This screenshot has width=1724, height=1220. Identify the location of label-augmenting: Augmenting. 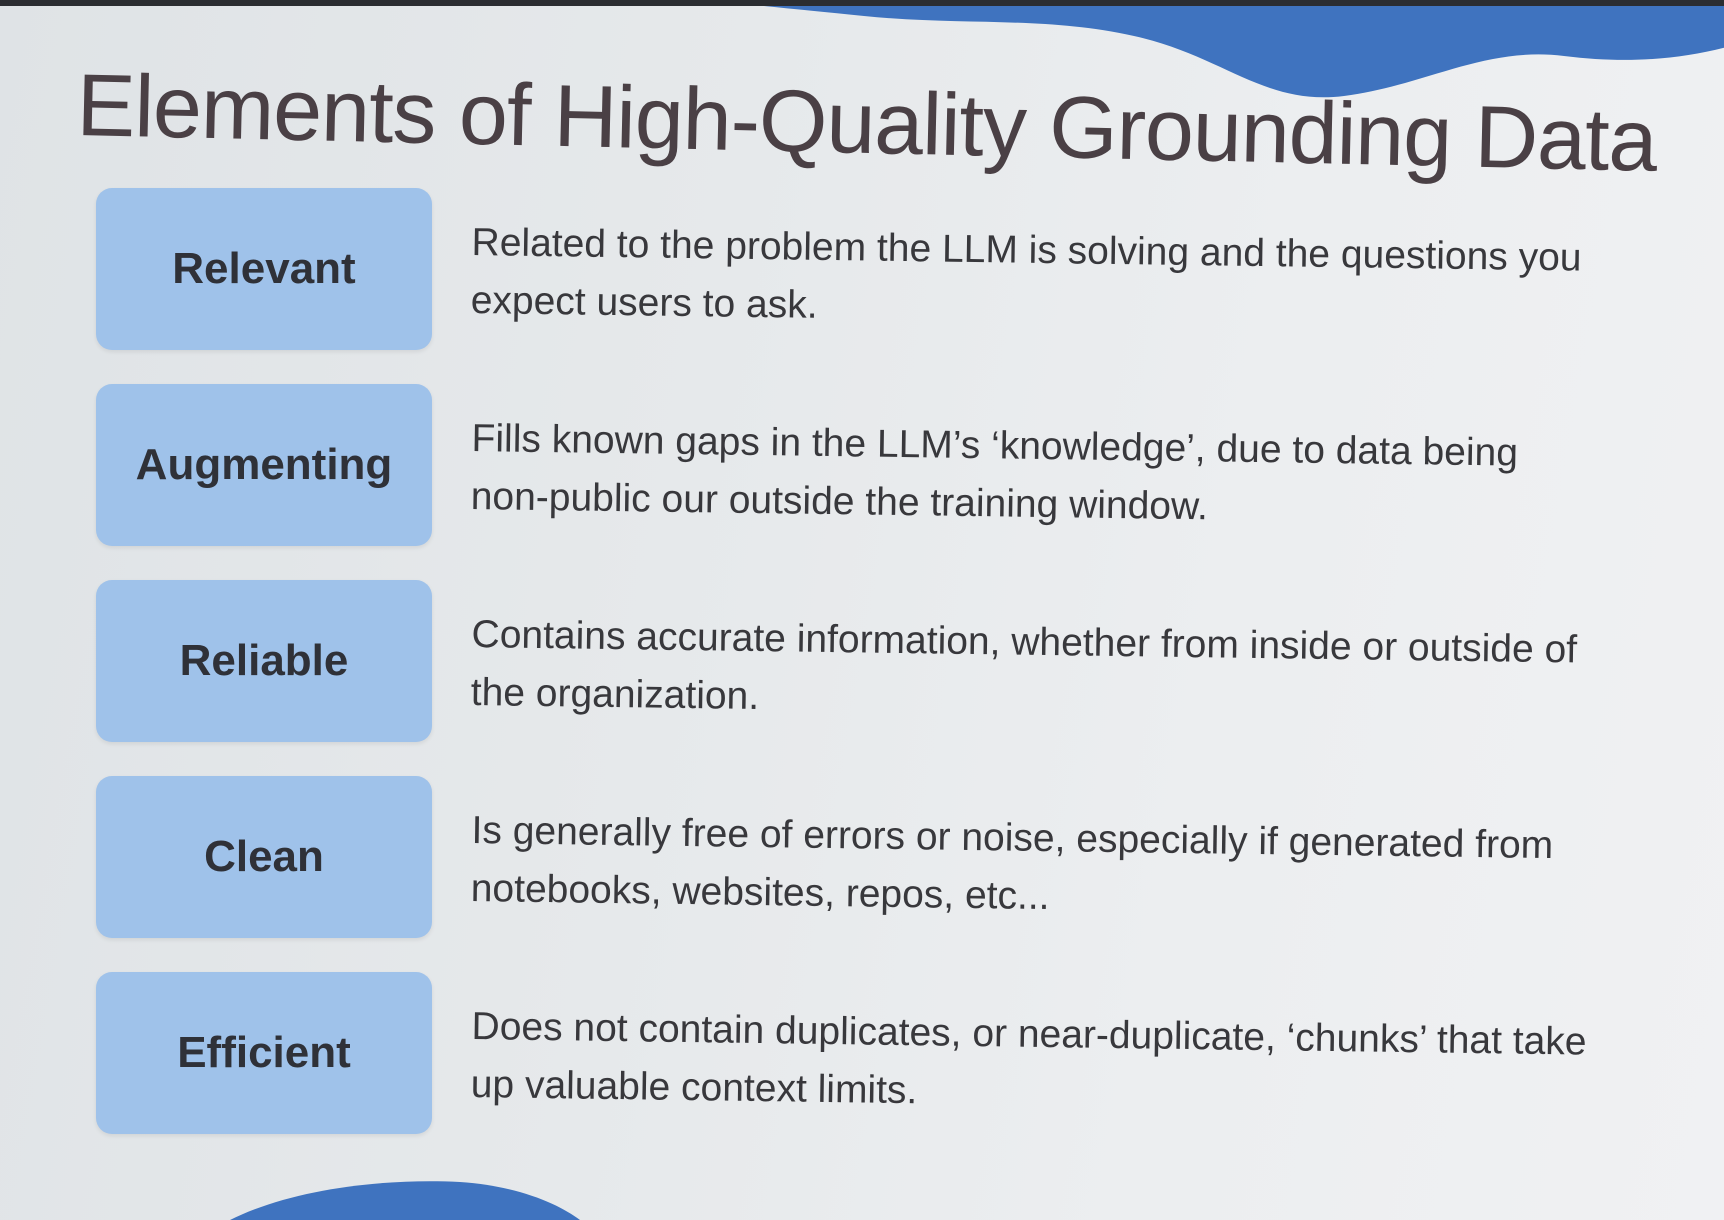
(264, 464).